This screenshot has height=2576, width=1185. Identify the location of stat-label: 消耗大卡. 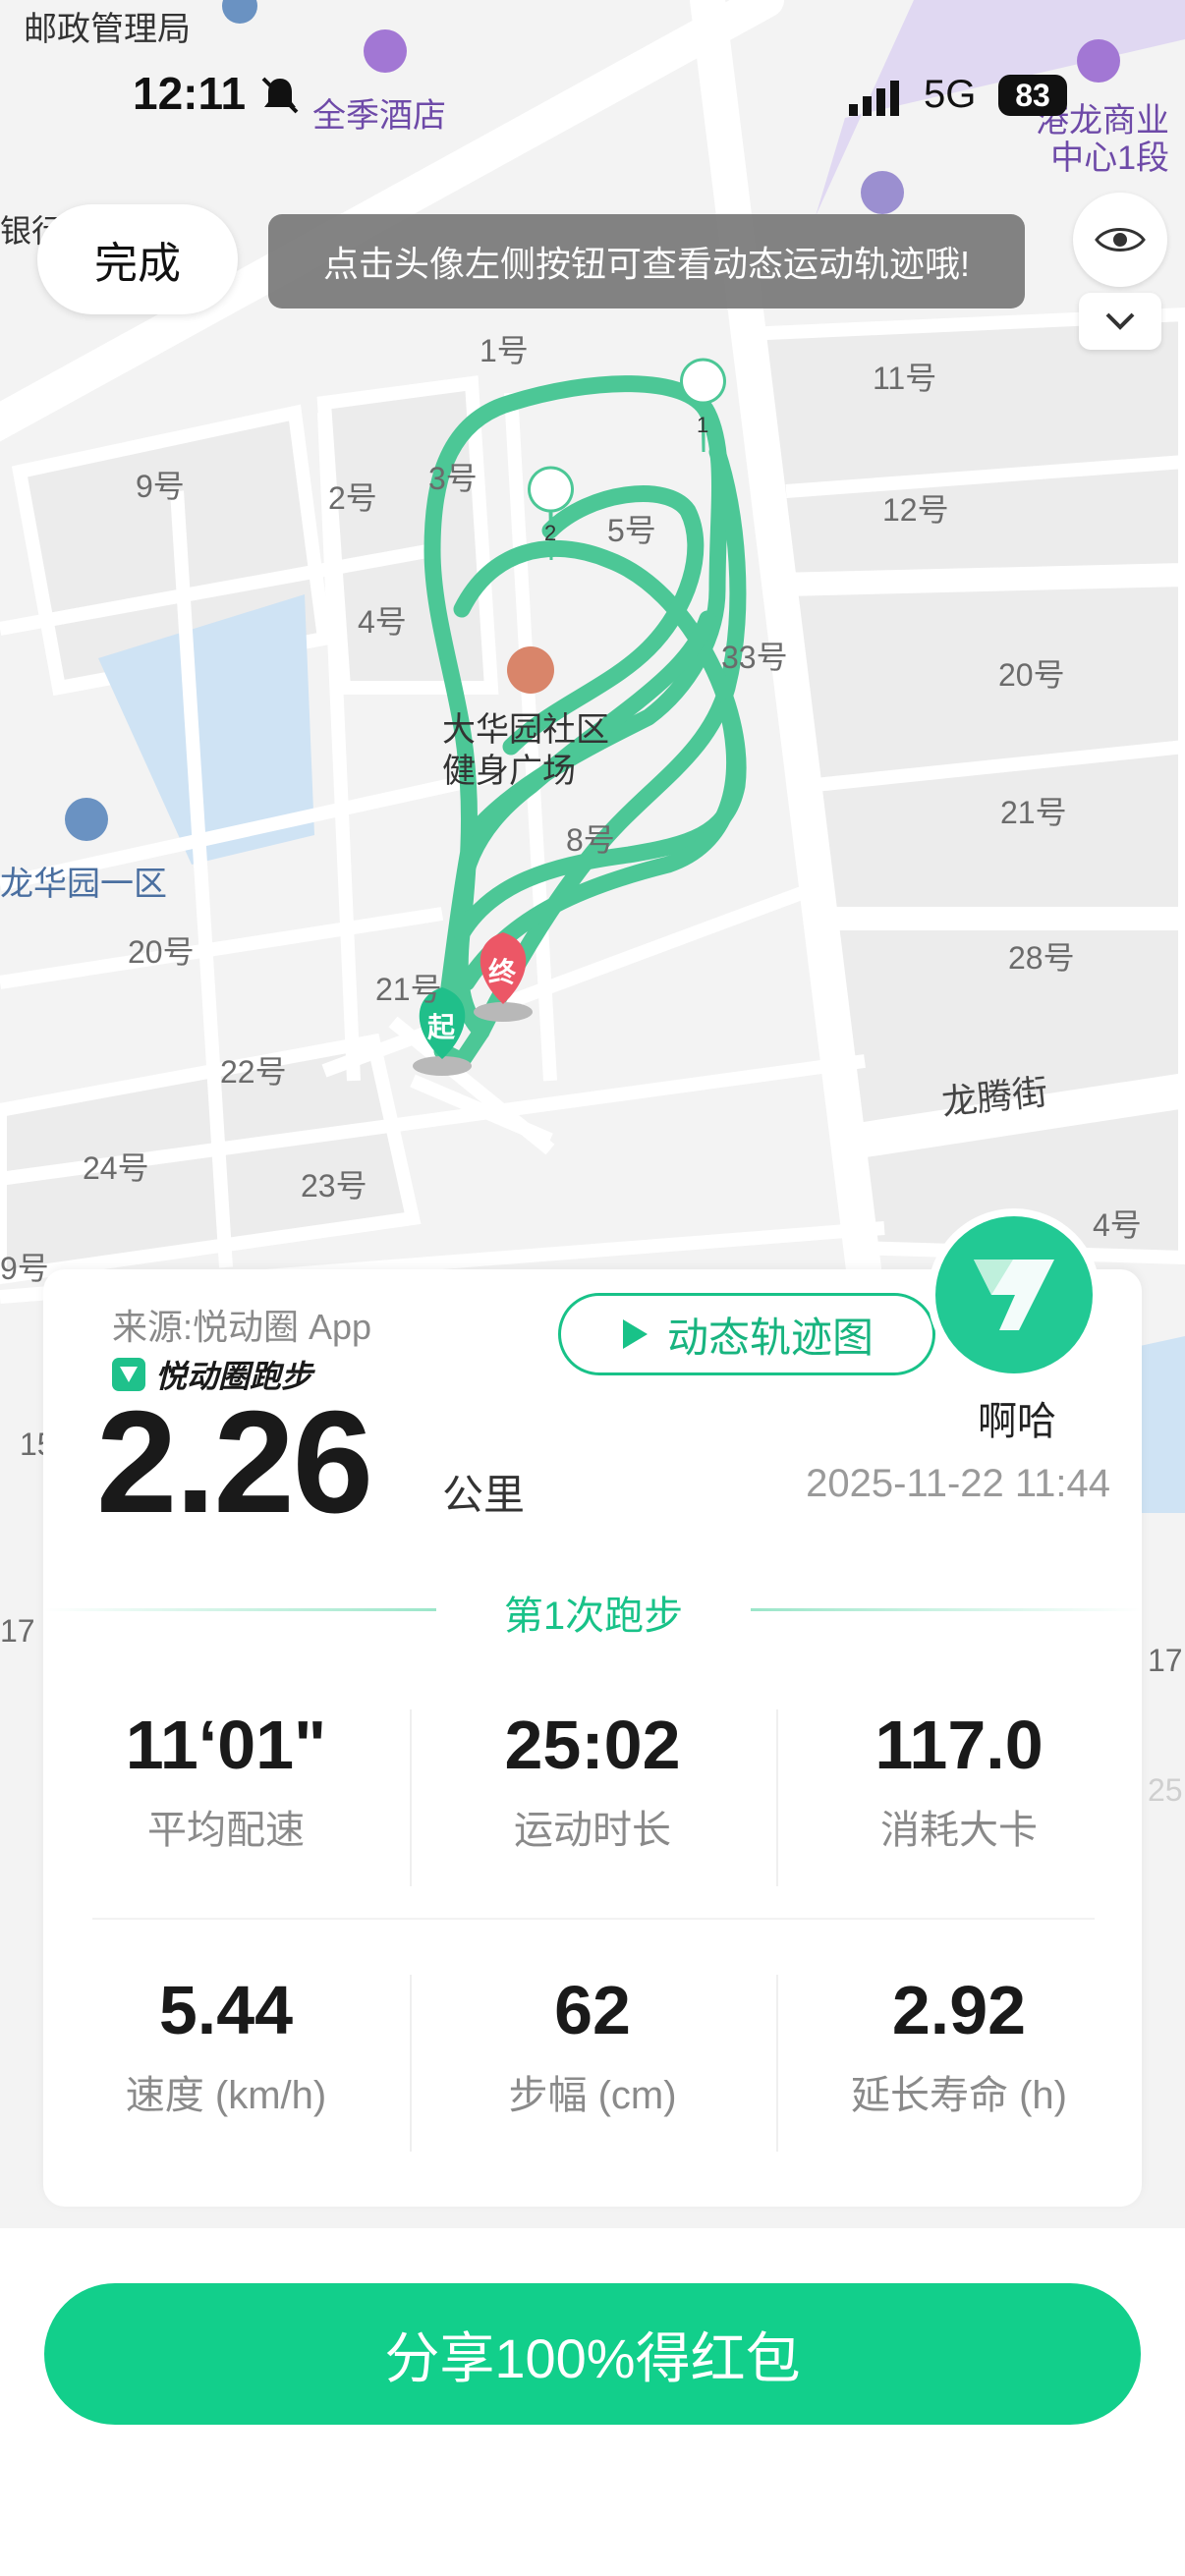
(959, 1830).